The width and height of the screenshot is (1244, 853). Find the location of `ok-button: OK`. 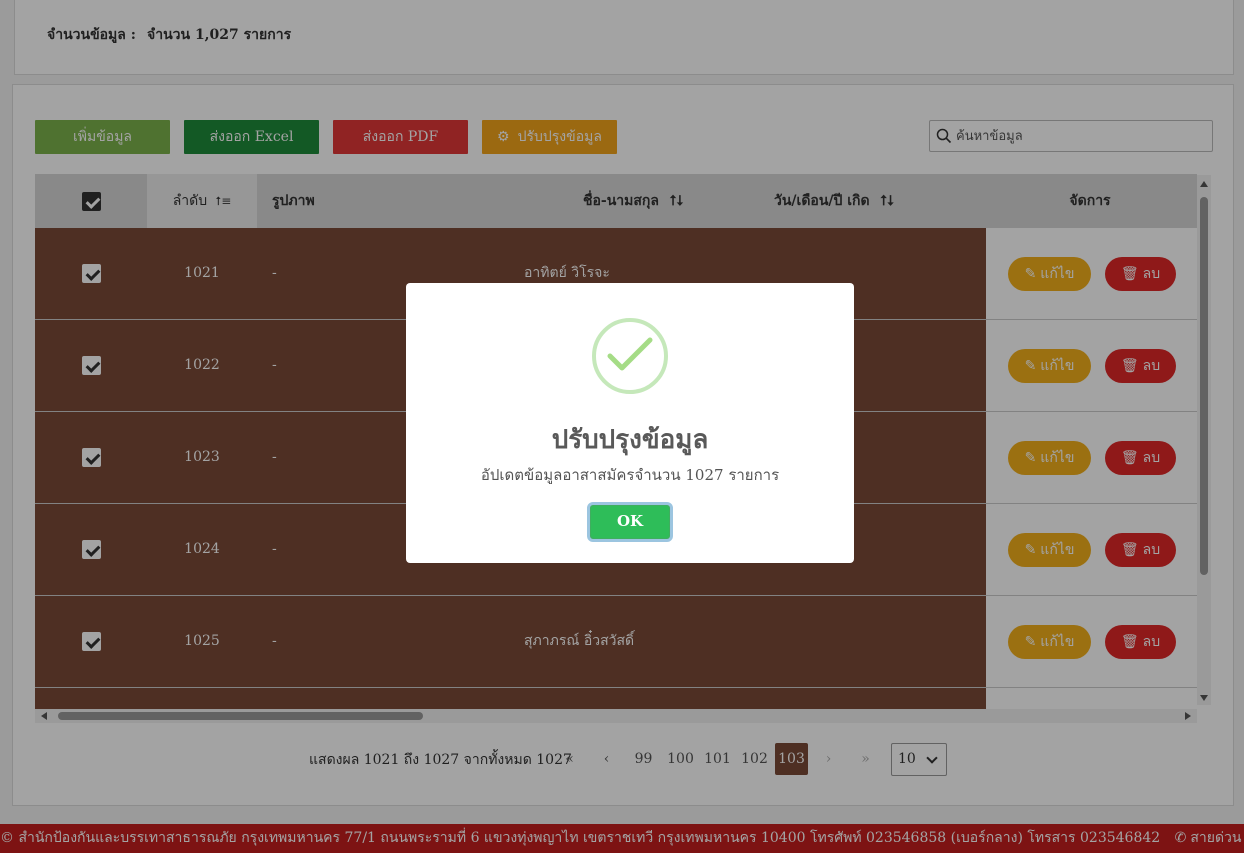

ok-button: OK is located at coordinates (630, 522).